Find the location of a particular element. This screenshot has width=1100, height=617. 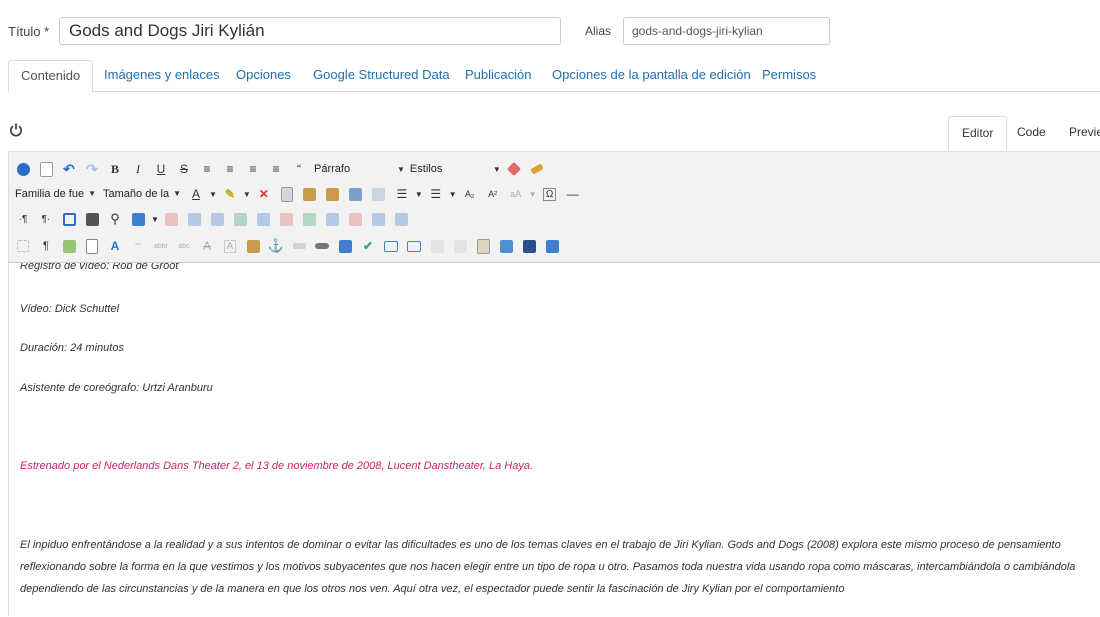

format-select: Párrafo is located at coordinates (353, 169).